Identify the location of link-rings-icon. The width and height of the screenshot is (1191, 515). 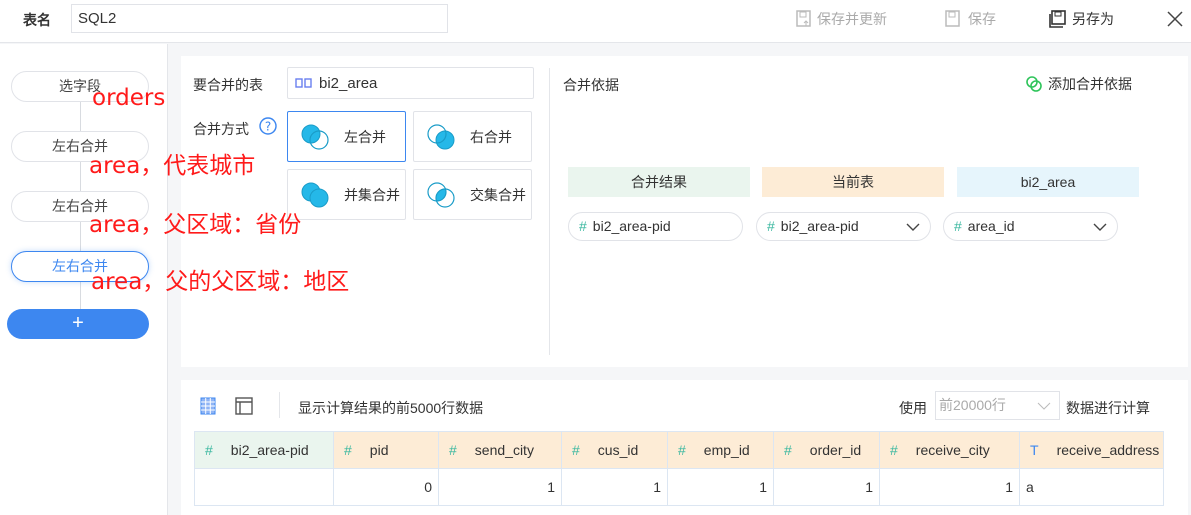
(1034, 84).